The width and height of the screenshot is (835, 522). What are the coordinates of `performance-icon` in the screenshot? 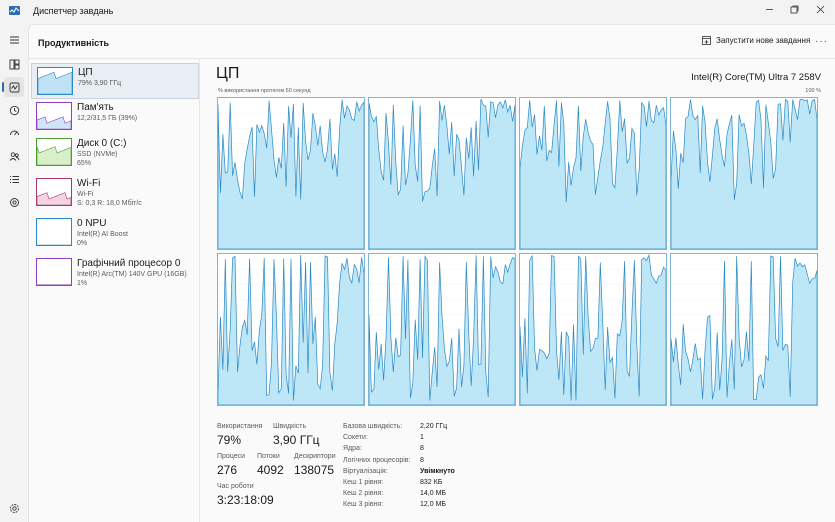 It's located at (14, 87).